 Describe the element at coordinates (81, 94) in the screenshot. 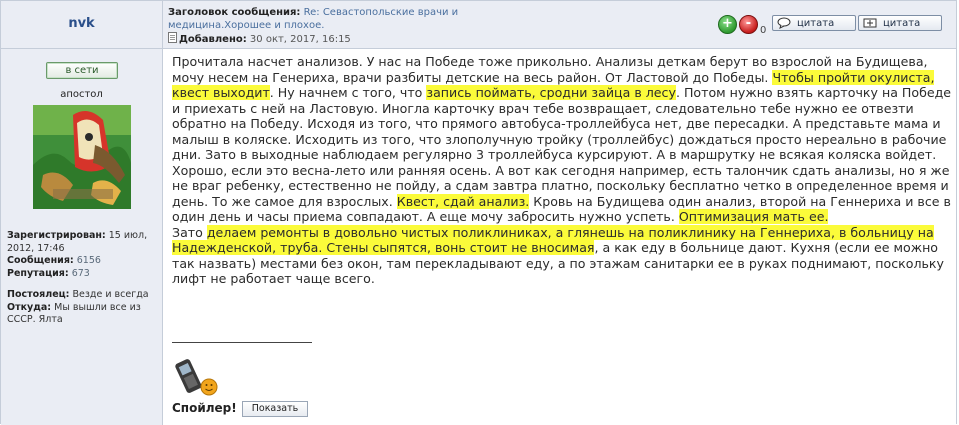

I see `user-rank: апостол` at that location.